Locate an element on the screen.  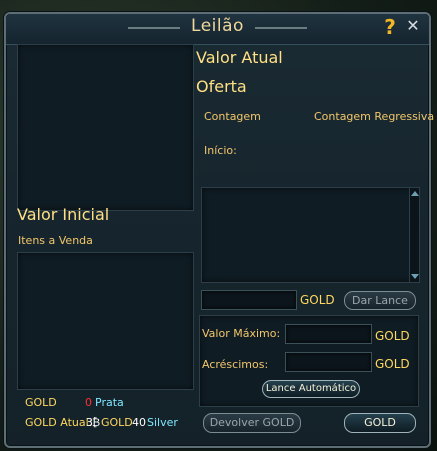
start-label: Início: is located at coordinates (220, 150).